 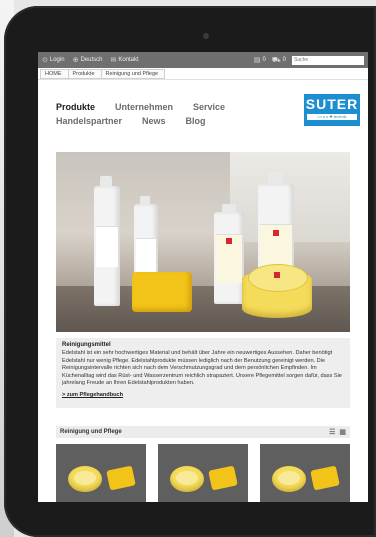 I want to click on globe-icon: ⊕, so click(x=75, y=60).